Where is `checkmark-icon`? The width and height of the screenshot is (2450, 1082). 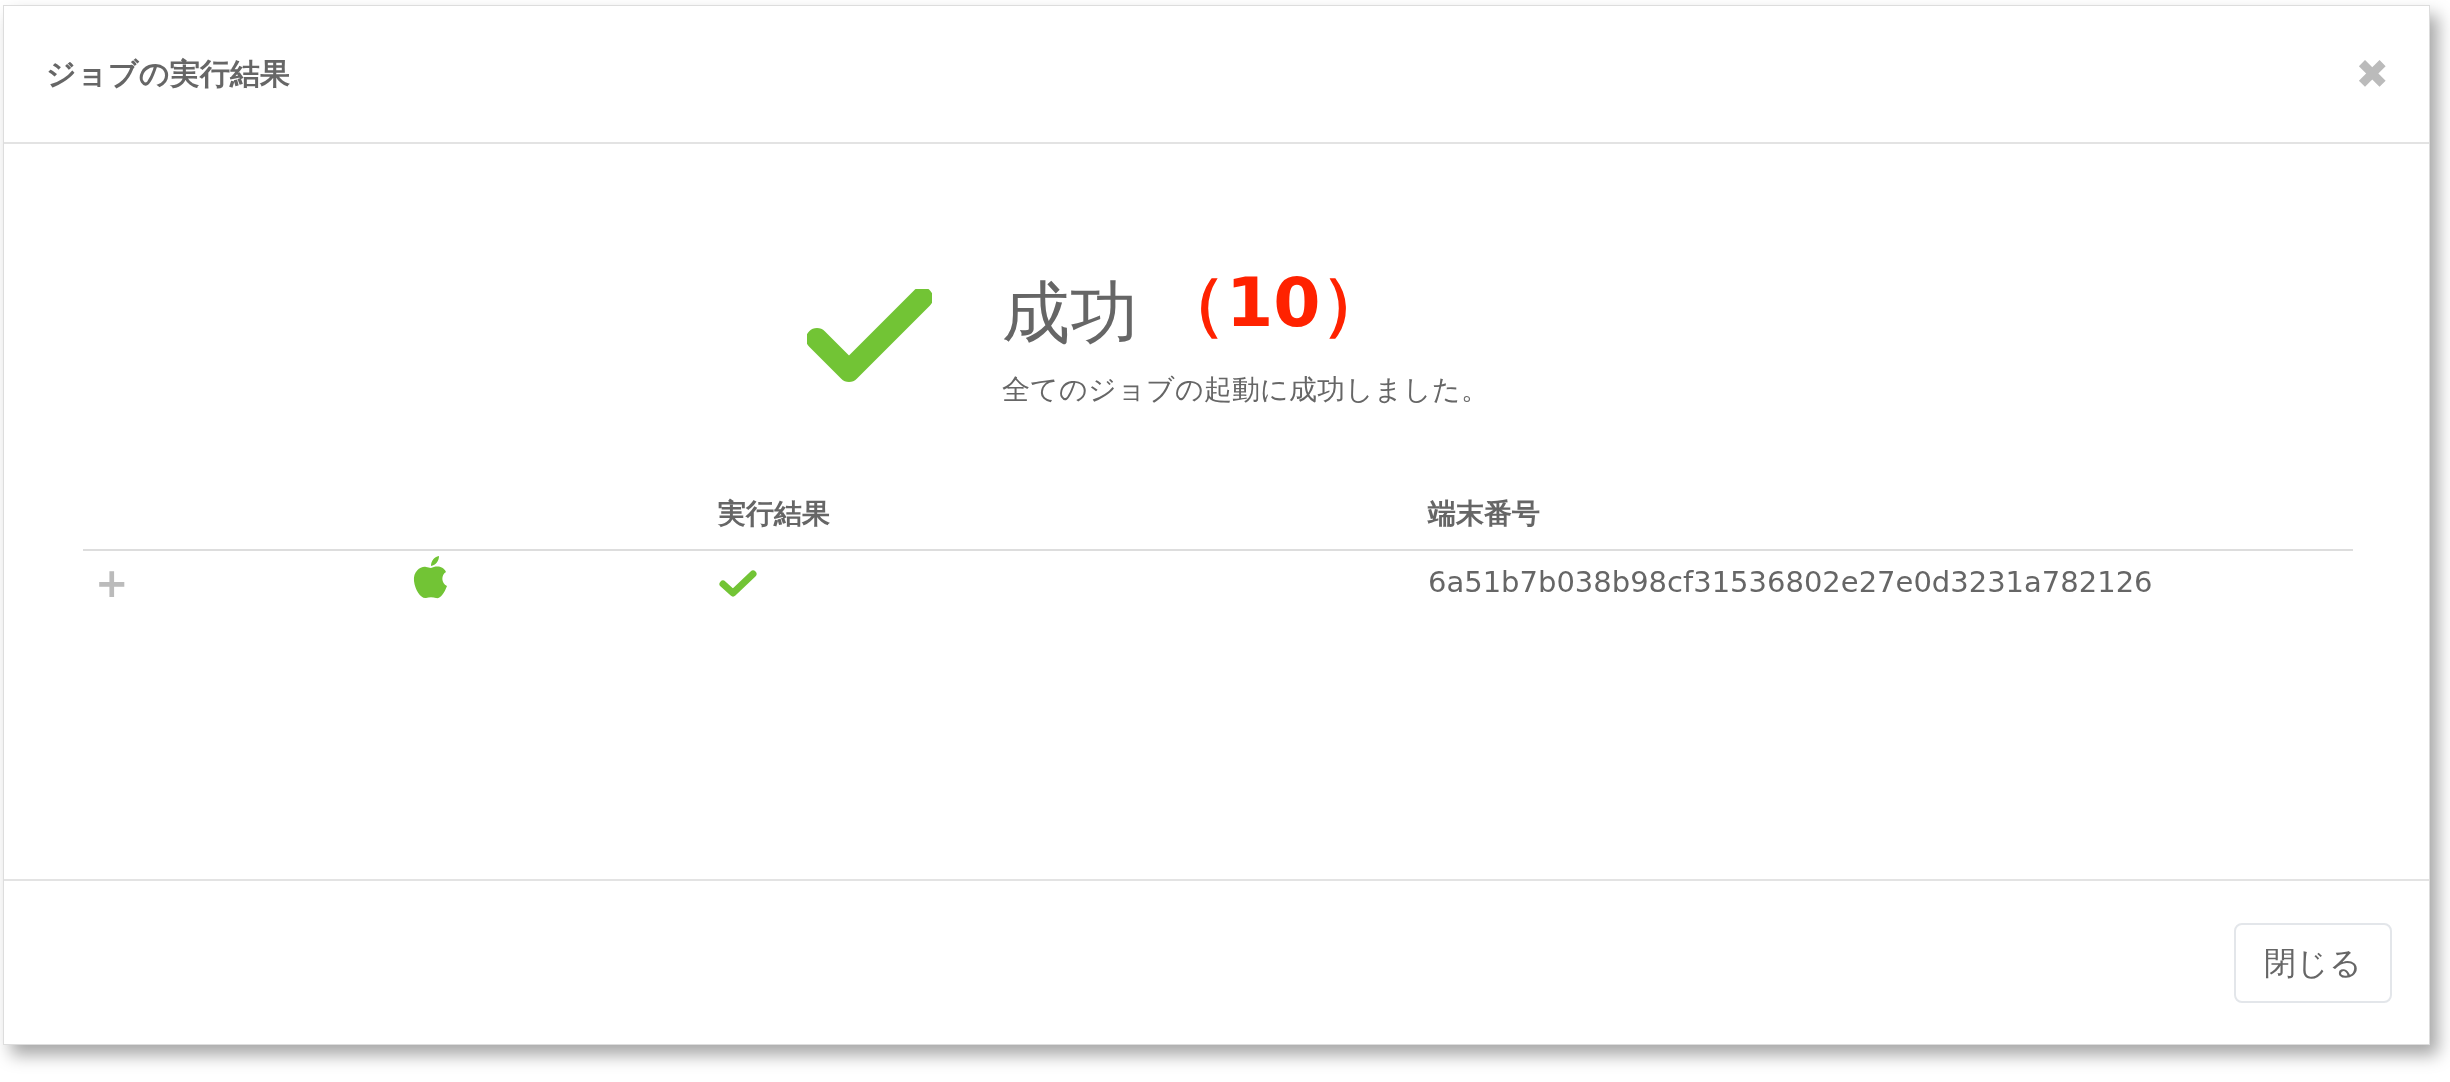 checkmark-icon is located at coordinates (869, 336).